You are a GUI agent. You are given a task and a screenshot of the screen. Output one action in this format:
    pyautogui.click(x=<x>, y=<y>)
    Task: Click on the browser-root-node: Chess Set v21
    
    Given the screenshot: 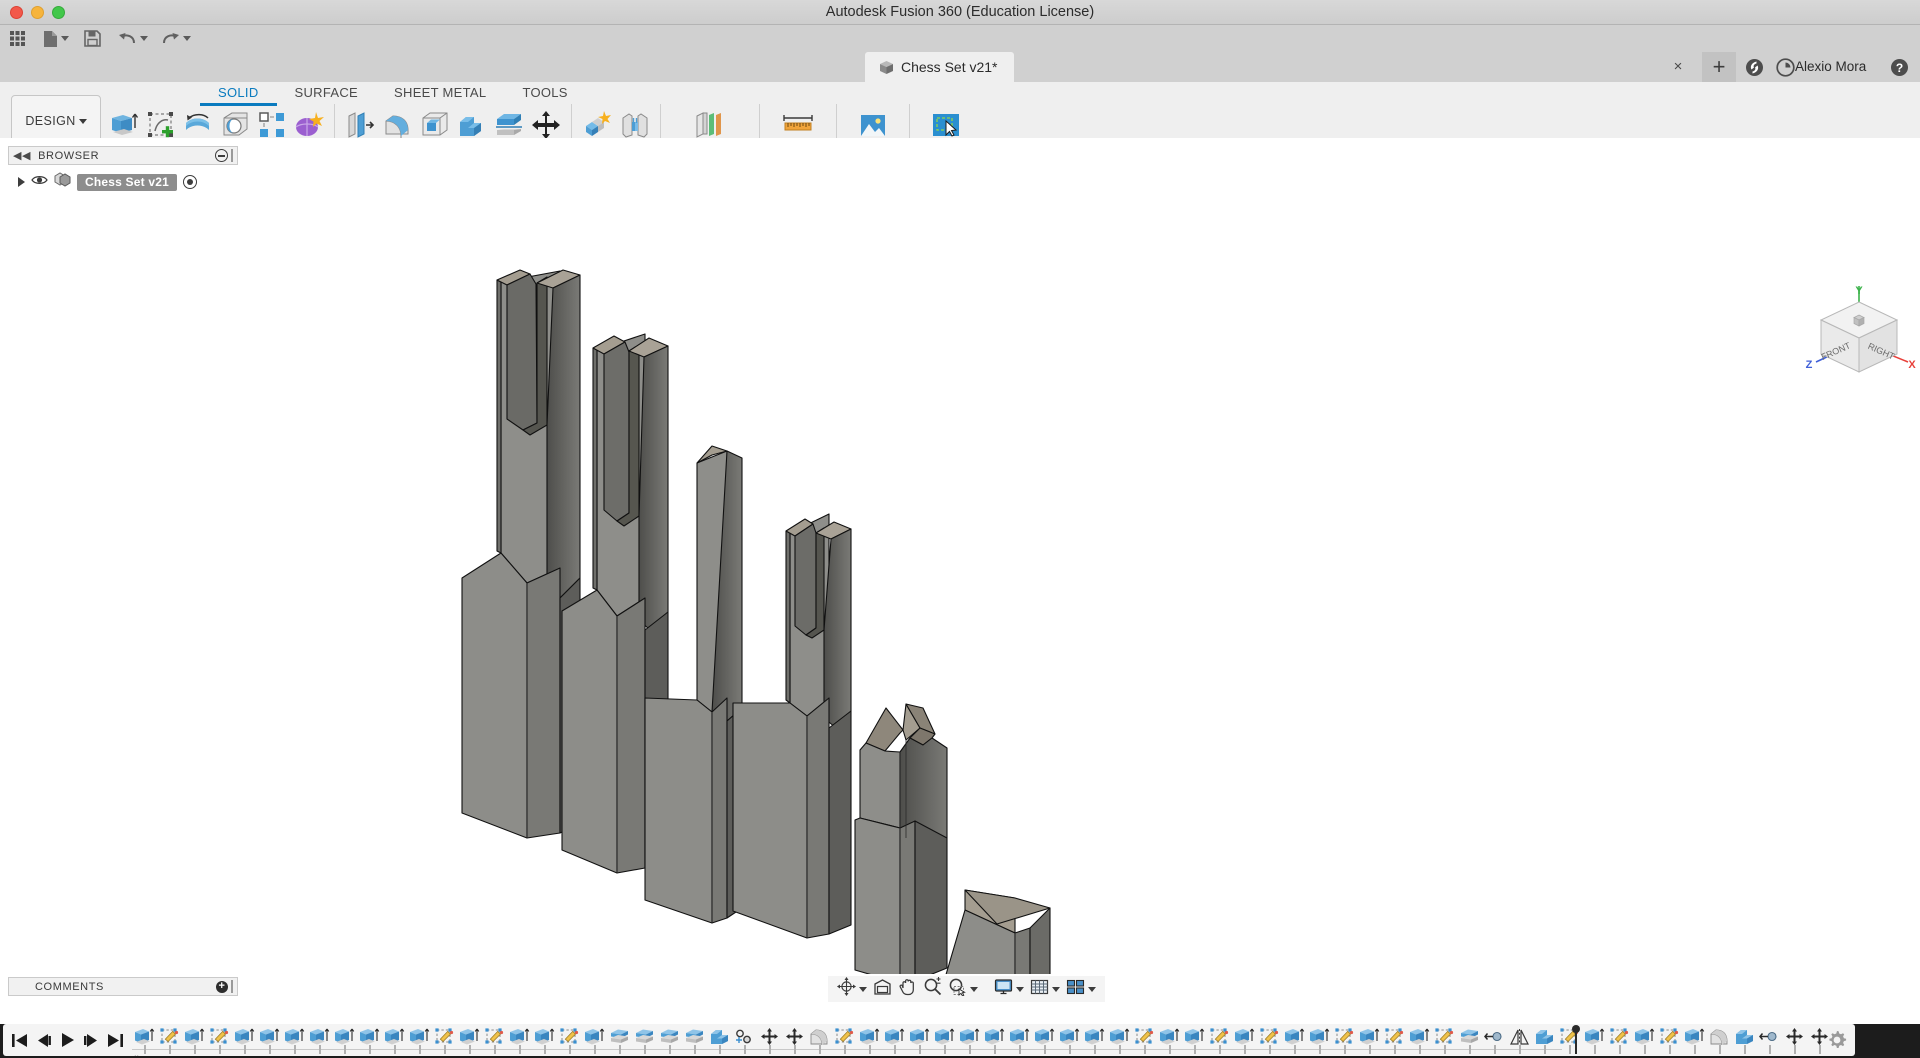 What is the action you would take?
    pyautogui.click(x=105, y=181)
    